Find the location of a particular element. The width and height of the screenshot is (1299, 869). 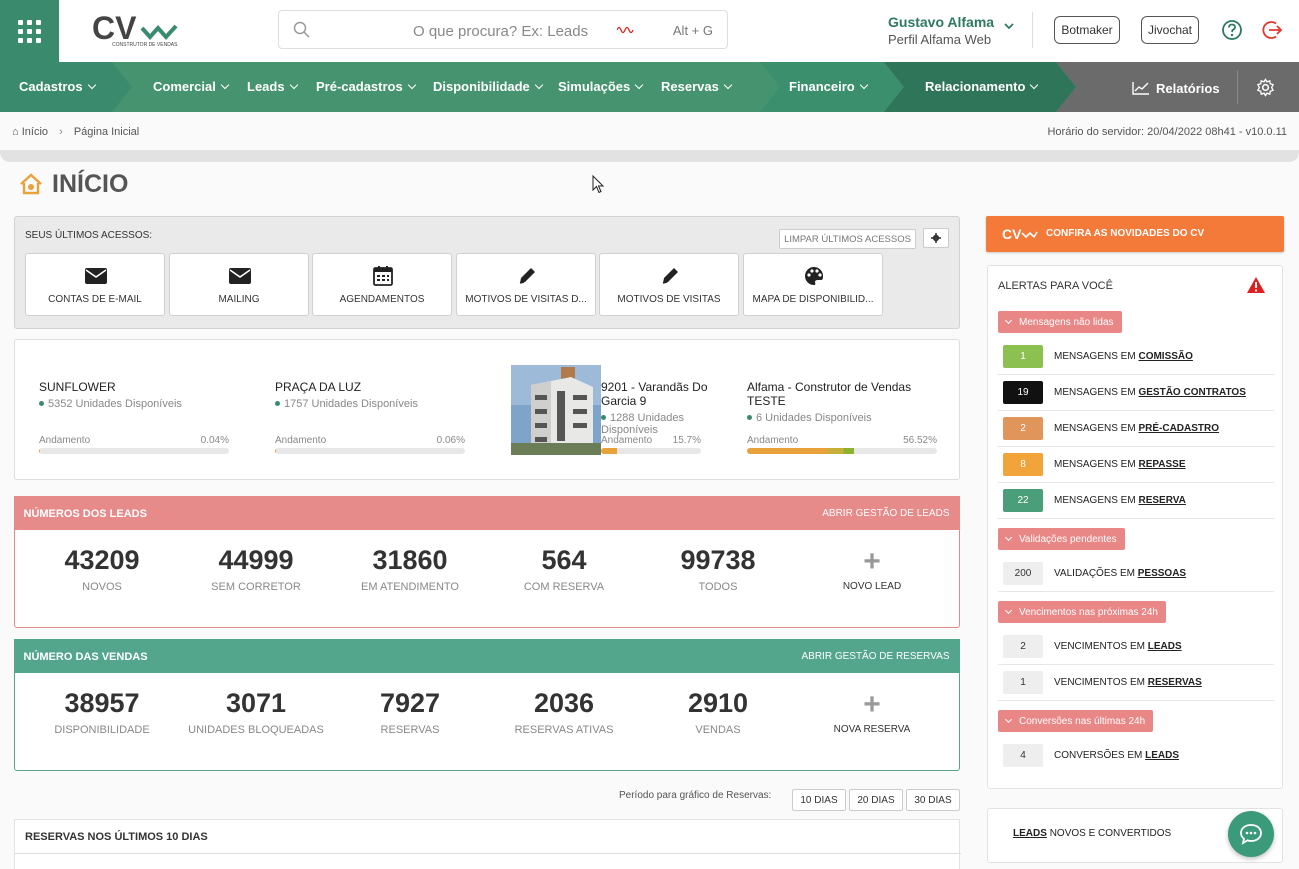

alert-link: RESERVAS is located at coordinates (1175, 682).